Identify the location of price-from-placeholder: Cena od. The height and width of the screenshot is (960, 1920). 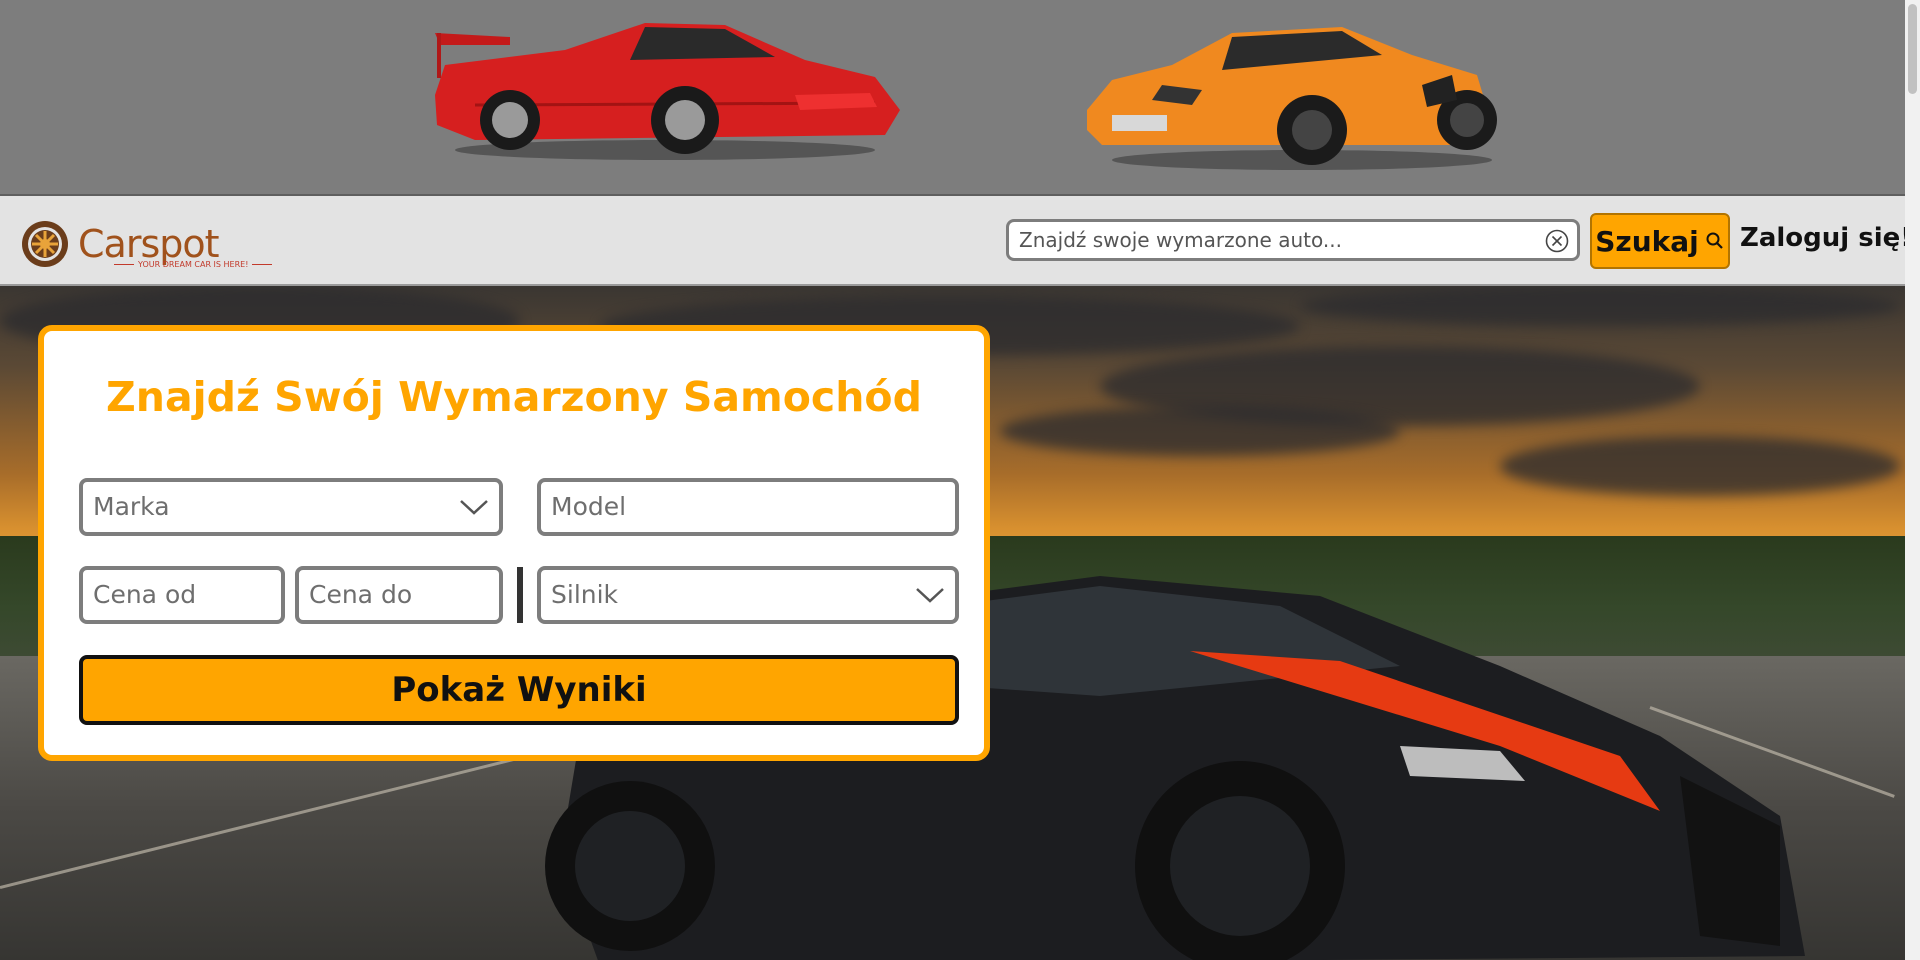
(145, 594).